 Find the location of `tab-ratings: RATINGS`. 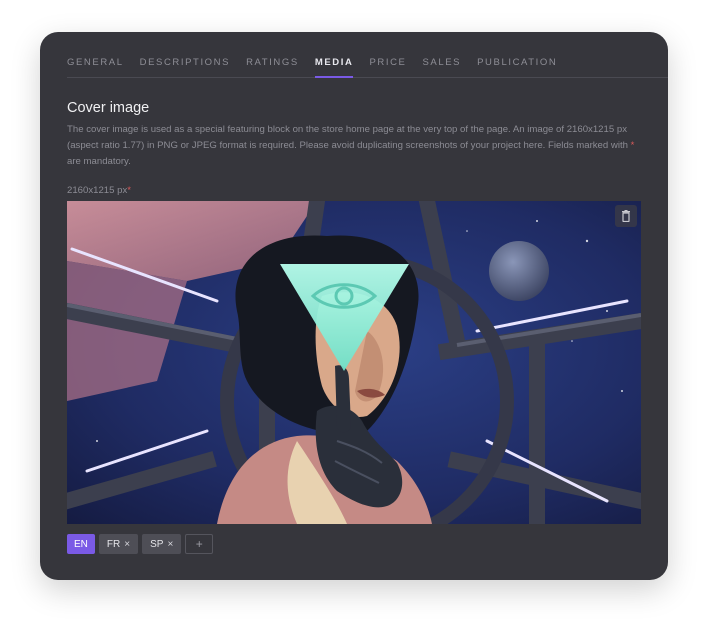

tab-ratings: RATINGS is located at coordinates (272, 62).